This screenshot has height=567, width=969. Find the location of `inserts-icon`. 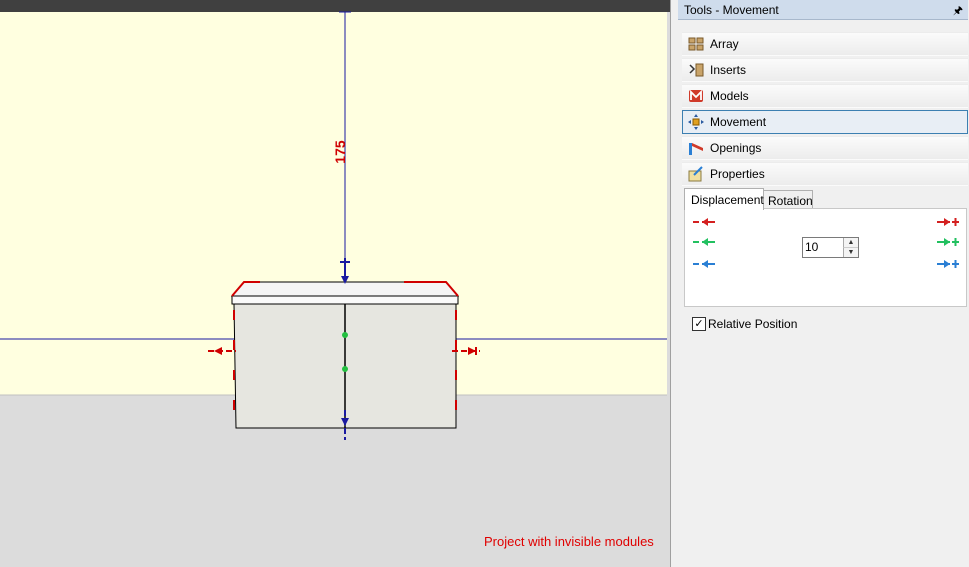

inserts-icon is located at coordinates (696, 70).